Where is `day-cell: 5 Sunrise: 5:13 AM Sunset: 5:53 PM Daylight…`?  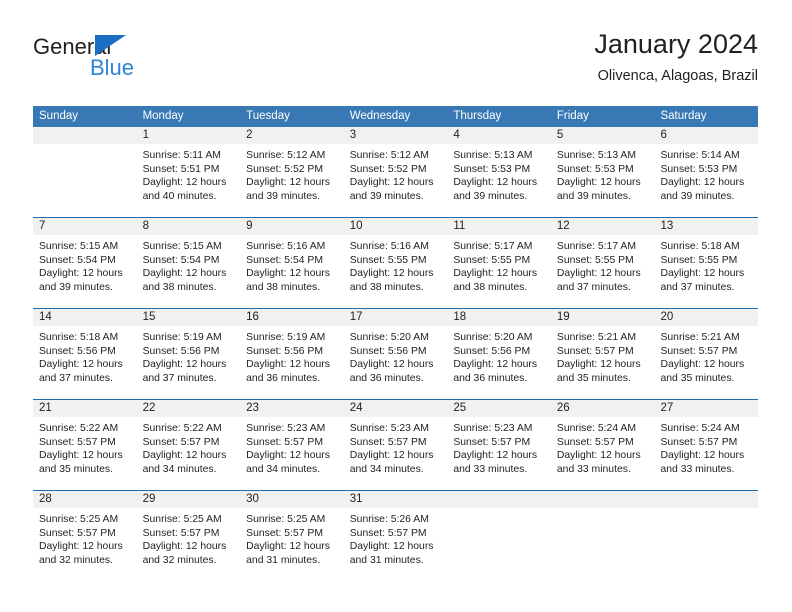 day-cell: 5 Sunrise: 5:13 AM Sunset: 5:53 PM Daylight… is located at coordinates (602, 168).